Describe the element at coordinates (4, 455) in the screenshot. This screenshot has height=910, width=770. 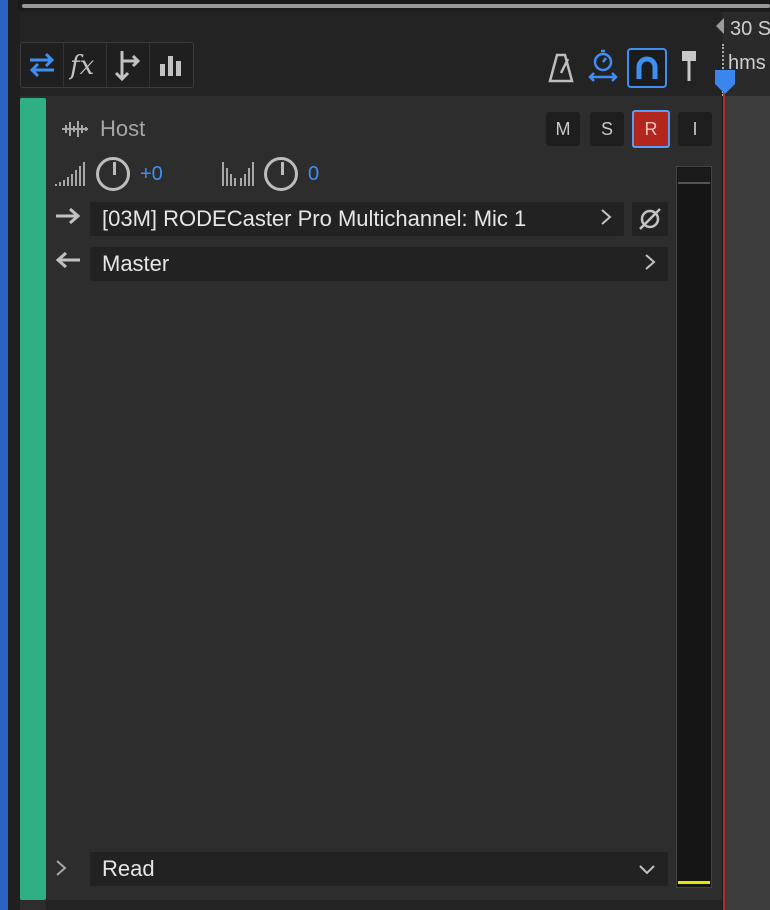
I see `window-left-edge` at that location.